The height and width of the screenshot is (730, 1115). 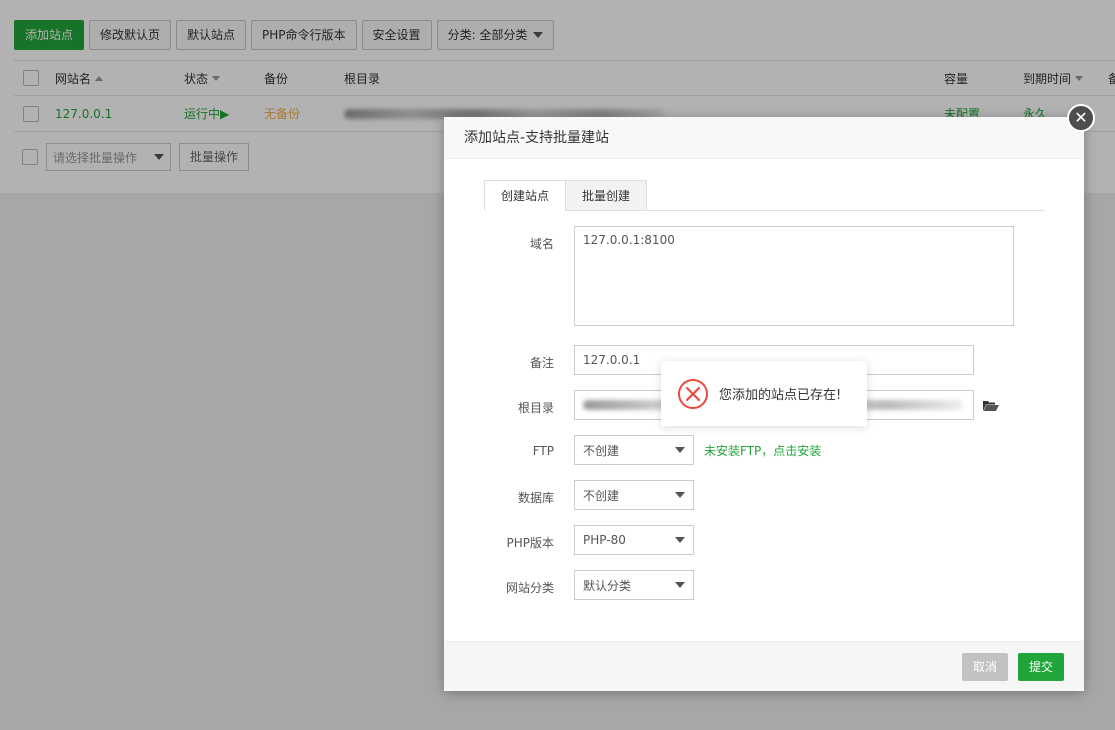 I want to click on remark-label: 备注, so click(x=541, y=363).